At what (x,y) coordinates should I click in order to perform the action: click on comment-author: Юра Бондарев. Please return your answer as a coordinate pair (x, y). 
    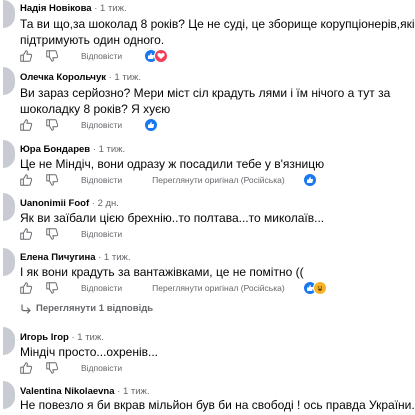
    Looking at the image, I should click on (55, 149).